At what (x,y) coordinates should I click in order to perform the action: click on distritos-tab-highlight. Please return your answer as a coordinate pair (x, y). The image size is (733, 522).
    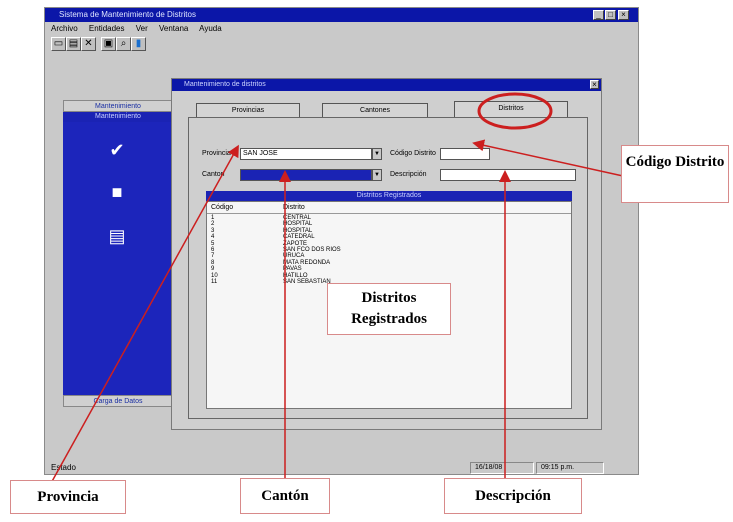
    Looking at the image, I should click on (515, 111).